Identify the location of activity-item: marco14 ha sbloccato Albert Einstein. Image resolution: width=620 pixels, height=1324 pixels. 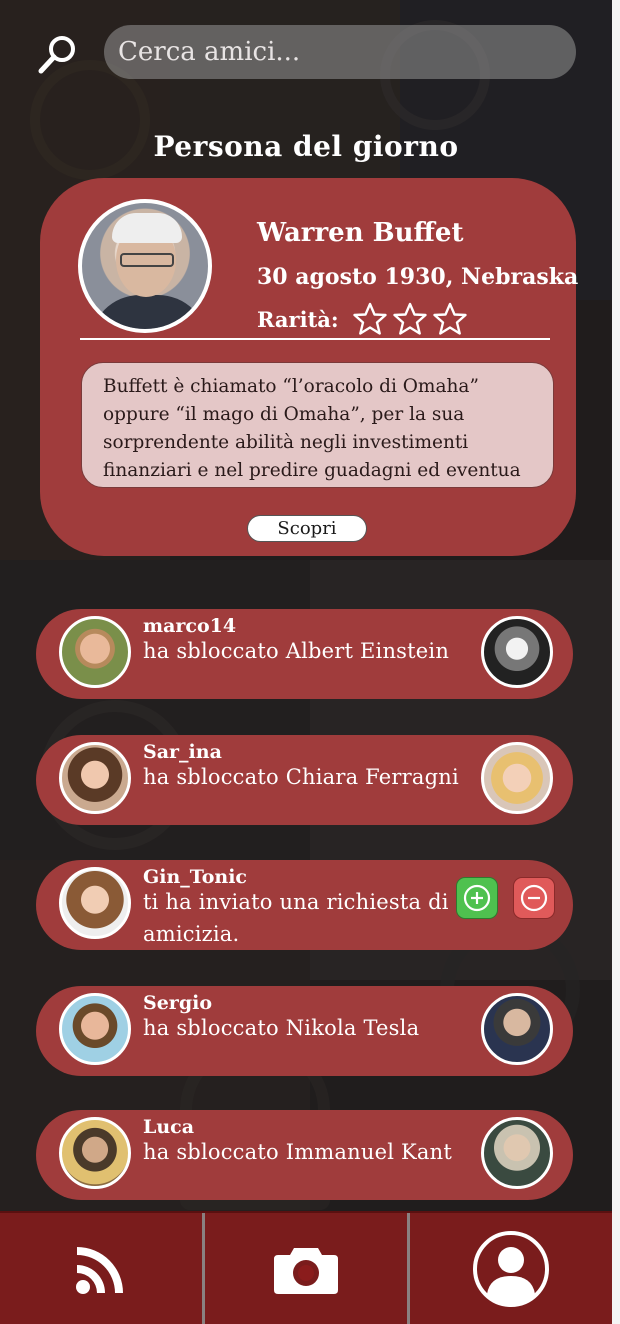
(304, 654).